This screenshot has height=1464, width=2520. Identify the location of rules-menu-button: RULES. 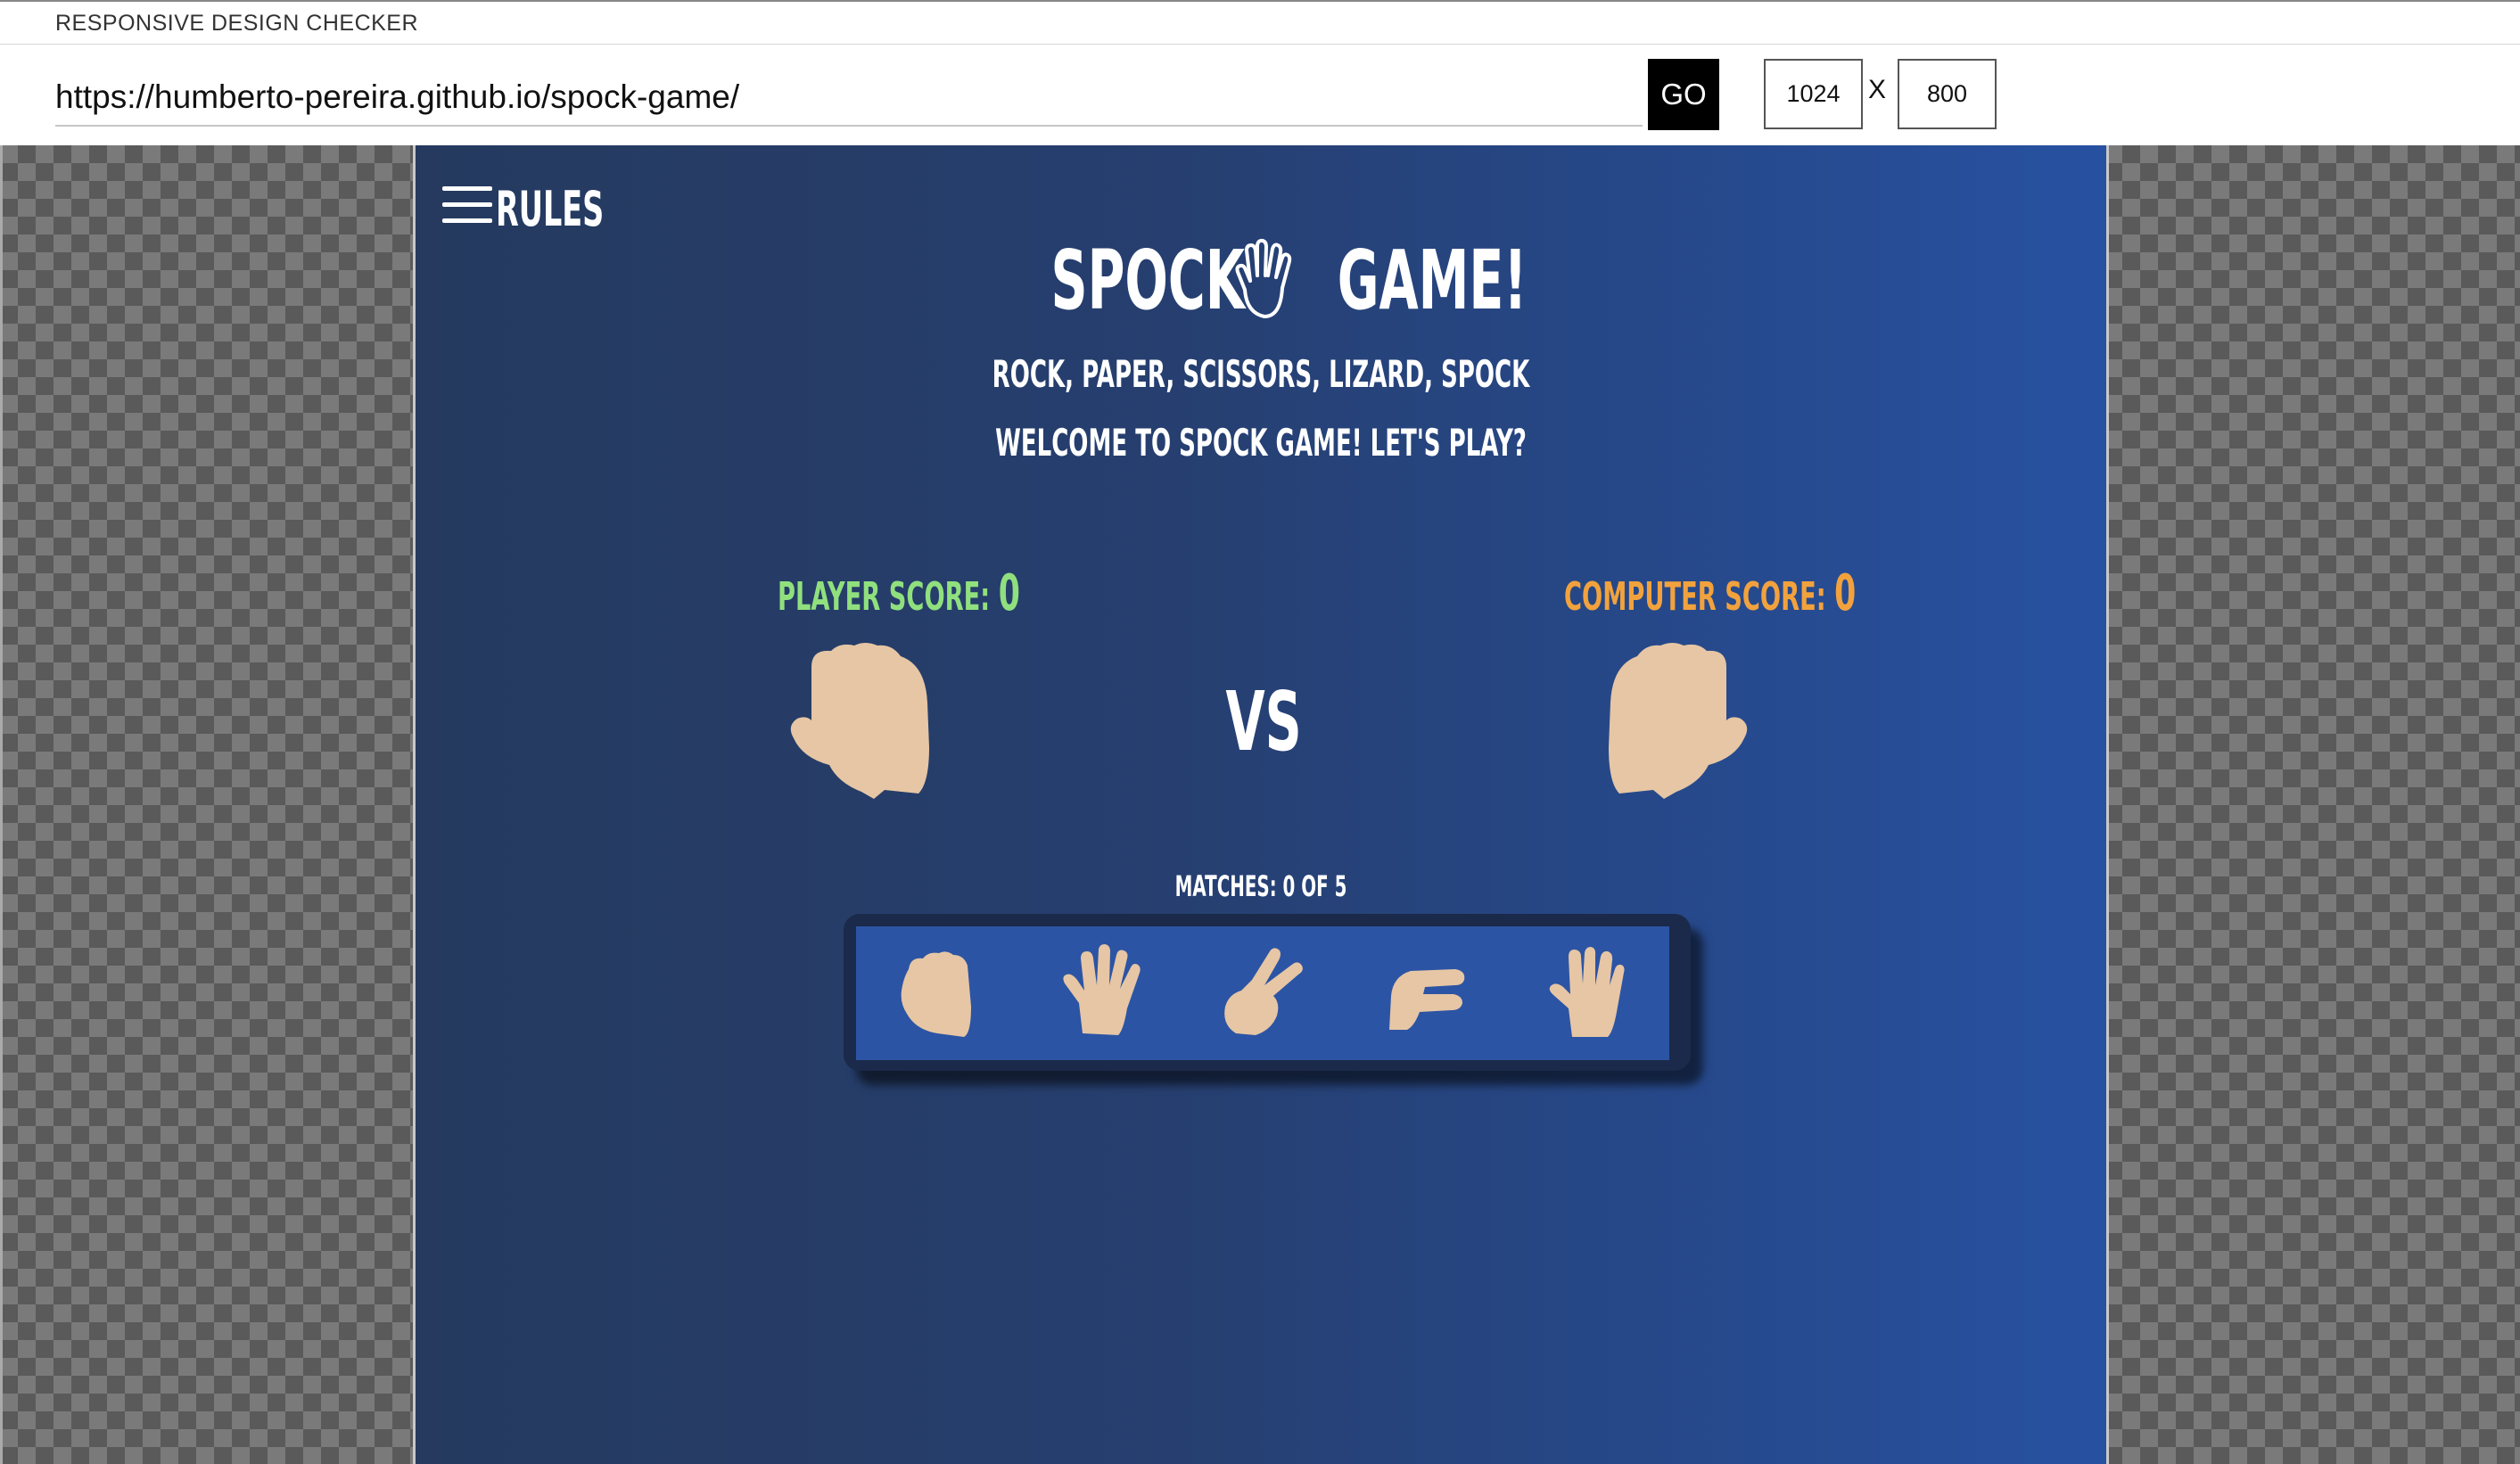
(531, 209).